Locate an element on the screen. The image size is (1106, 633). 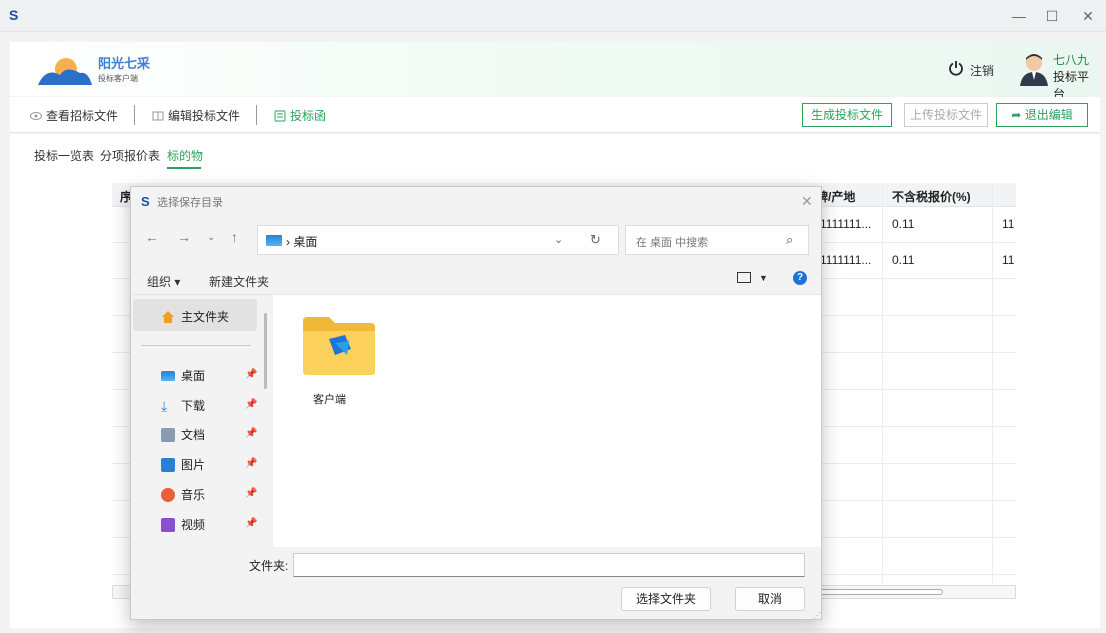
cancel-button: 取消 is located at coordinates (770, 599).